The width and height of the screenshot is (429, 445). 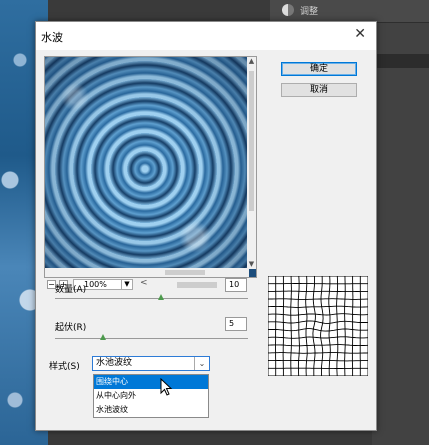 What do you see at coordinates (151, 298) in the screenshot?
I see `amount-slider-track` at bounding box center [151, 298].